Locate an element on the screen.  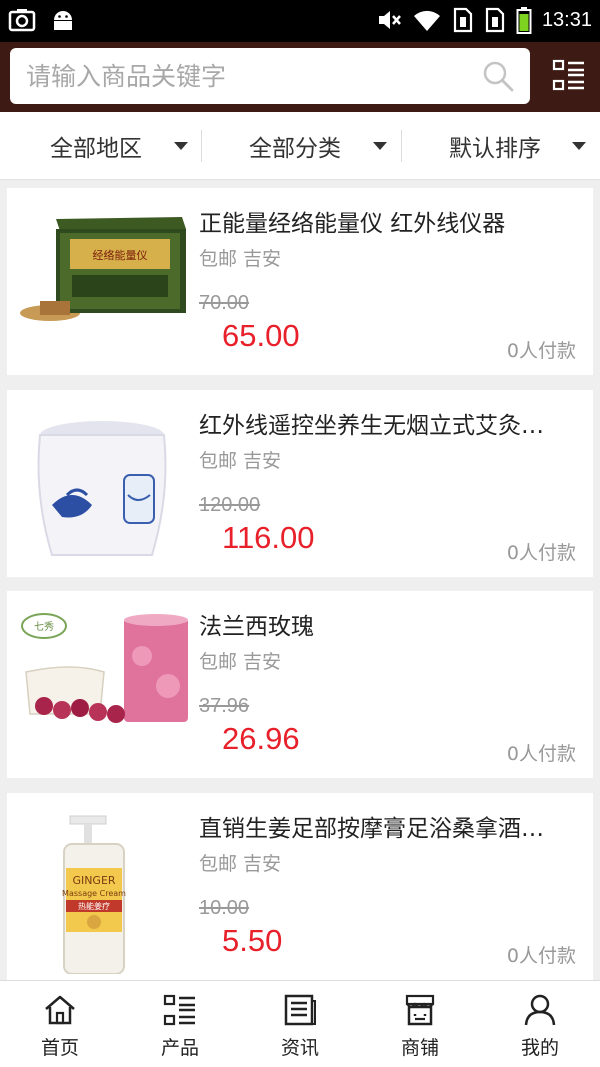
news-icon is located at coordinates (300, 1010).